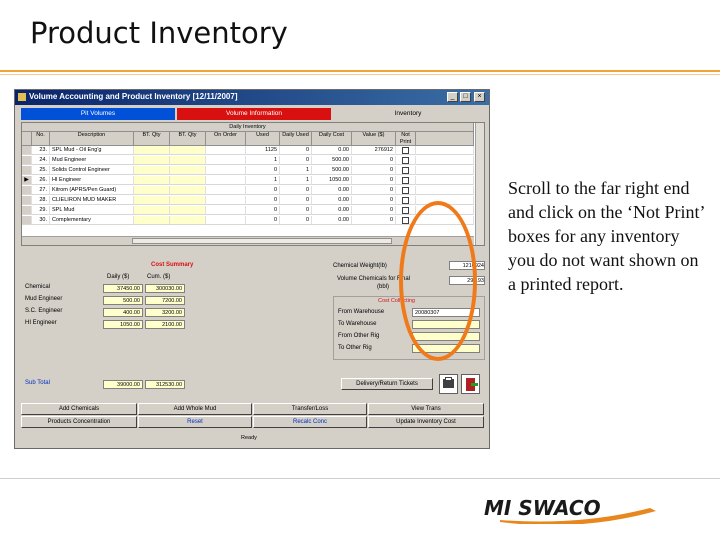 This screenshot has height=540, width=720. What do you see at coordinates (310, 409) in the screenshot?
I see `transfer-loss-button: Transfer/Loss` at bounding box center [310, 409].